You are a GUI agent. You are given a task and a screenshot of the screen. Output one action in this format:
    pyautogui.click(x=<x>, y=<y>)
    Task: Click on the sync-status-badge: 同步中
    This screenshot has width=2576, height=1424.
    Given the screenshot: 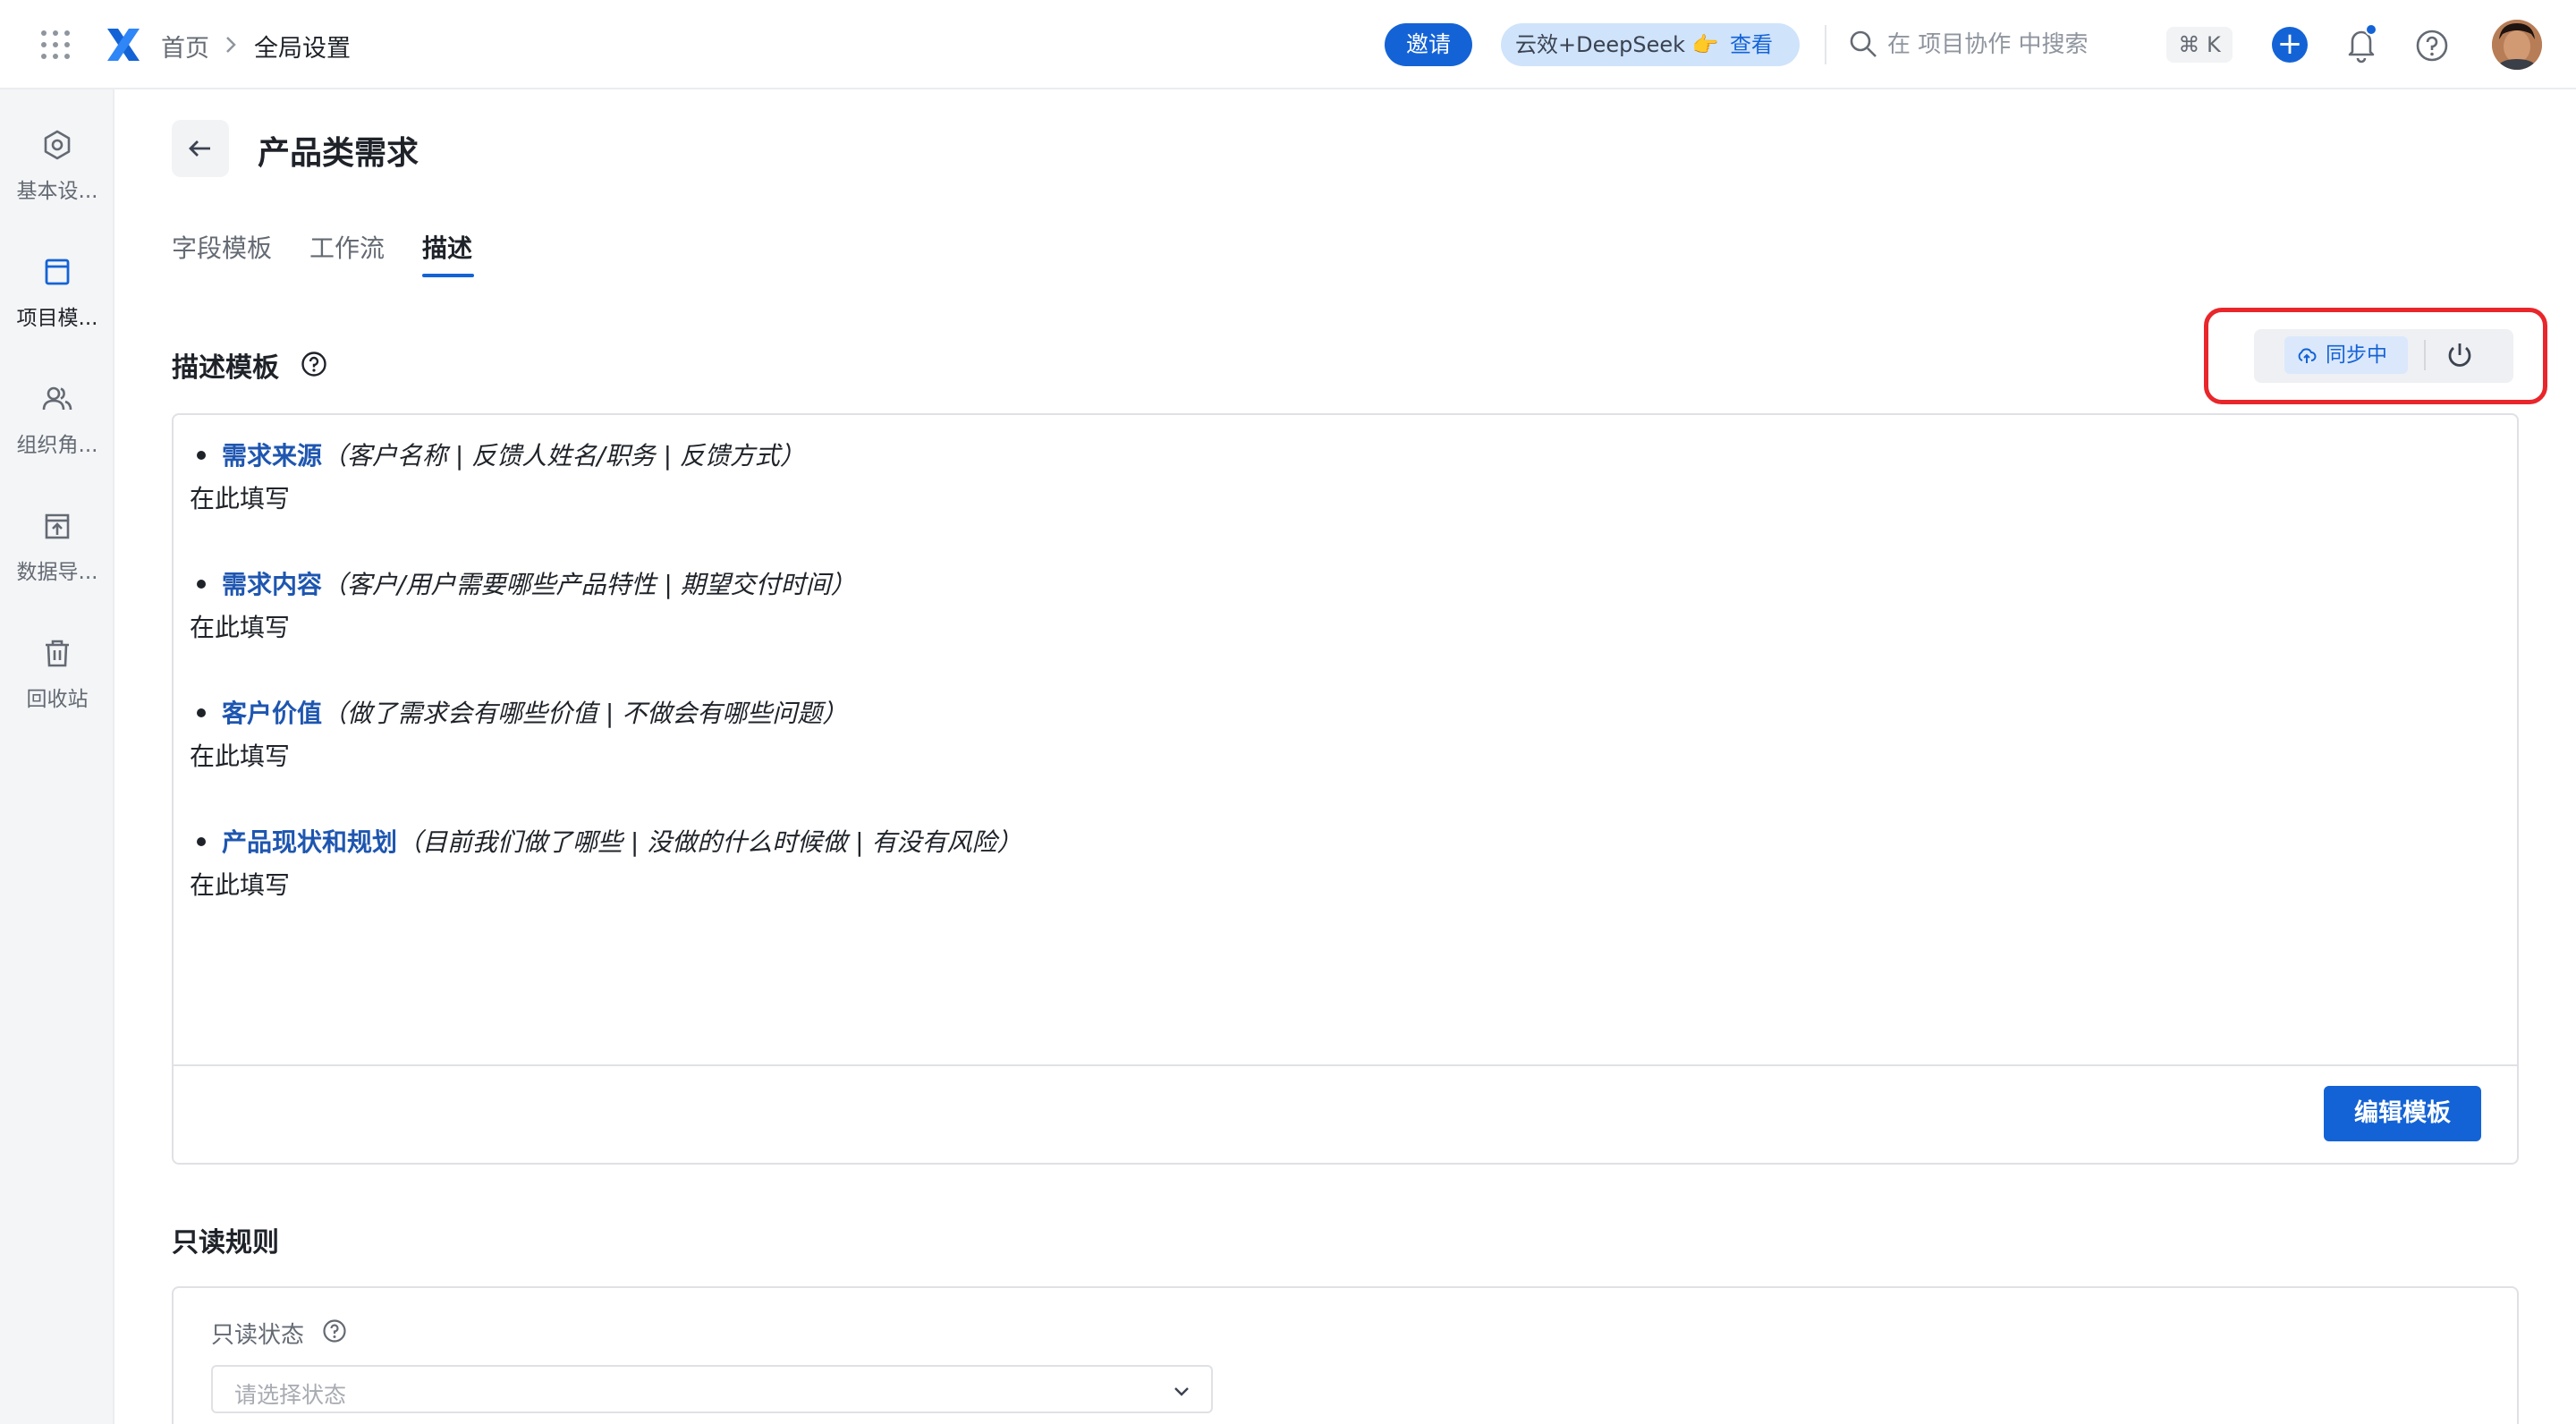 What is the action you would take?
    pyautogui.click(x=2346, y=355)
    